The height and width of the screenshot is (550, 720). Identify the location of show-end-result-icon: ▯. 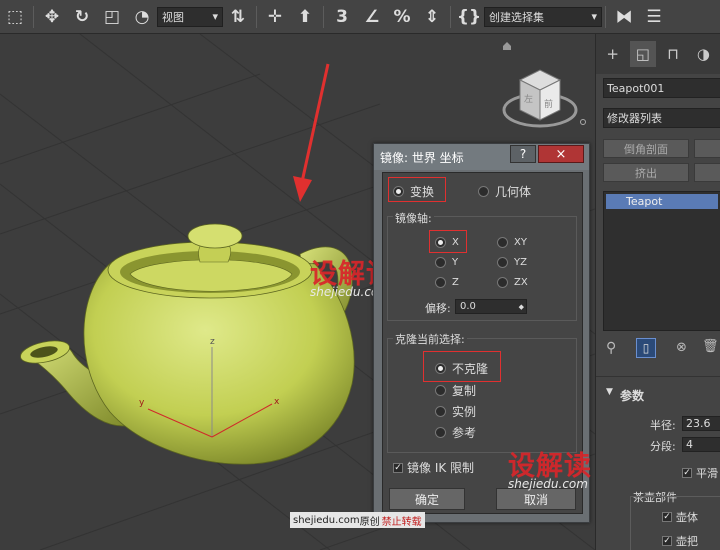
(646, 348).